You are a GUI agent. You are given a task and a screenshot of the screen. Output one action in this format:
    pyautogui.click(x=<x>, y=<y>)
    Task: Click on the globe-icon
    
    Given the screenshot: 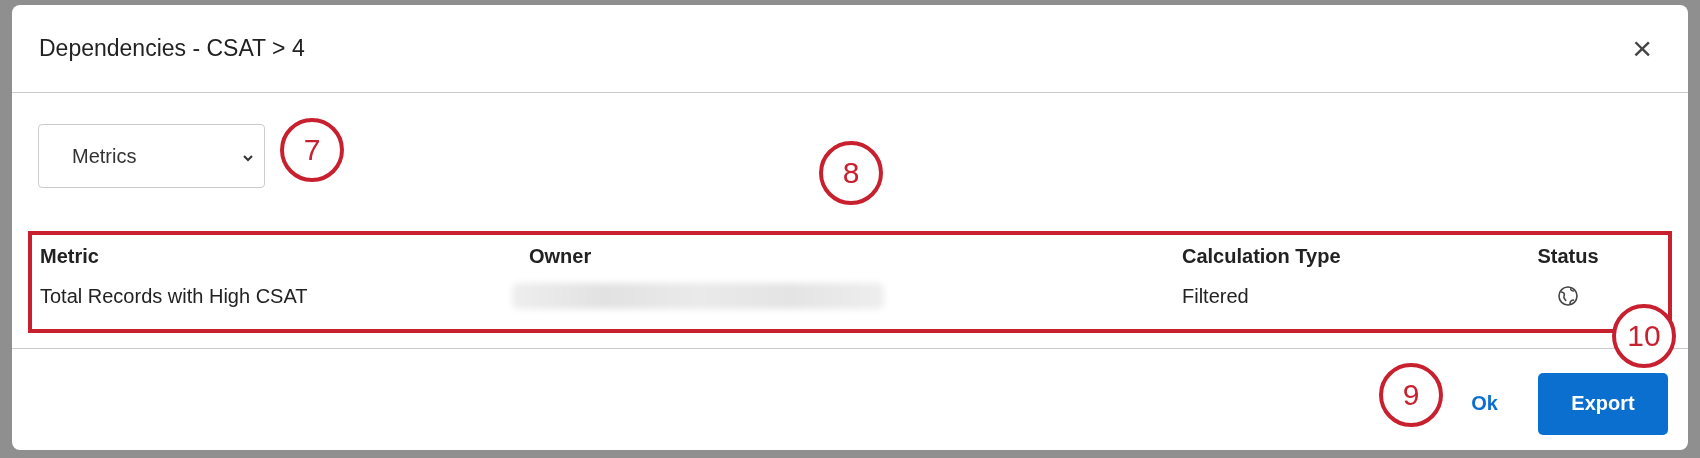 What is the action you would take?
    pyautogui.click(x=1568, y=296)
    